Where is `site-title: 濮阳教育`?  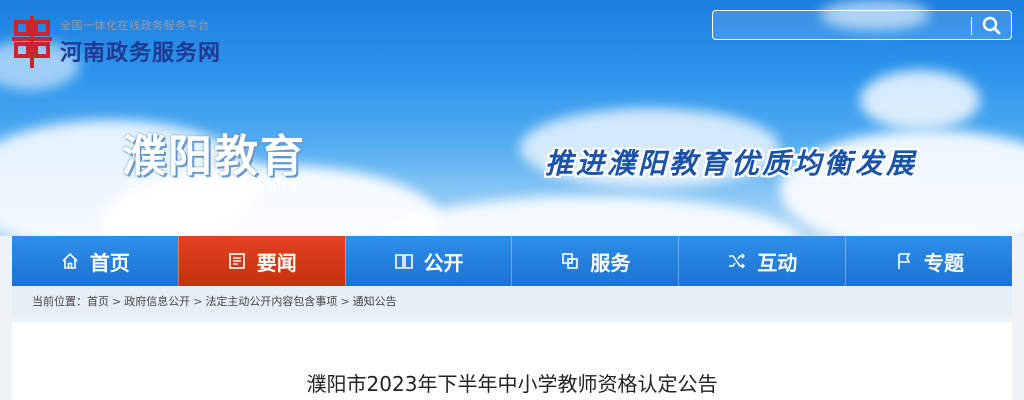
site-title: 濮阳教育 is located at coordinates (214, 156).